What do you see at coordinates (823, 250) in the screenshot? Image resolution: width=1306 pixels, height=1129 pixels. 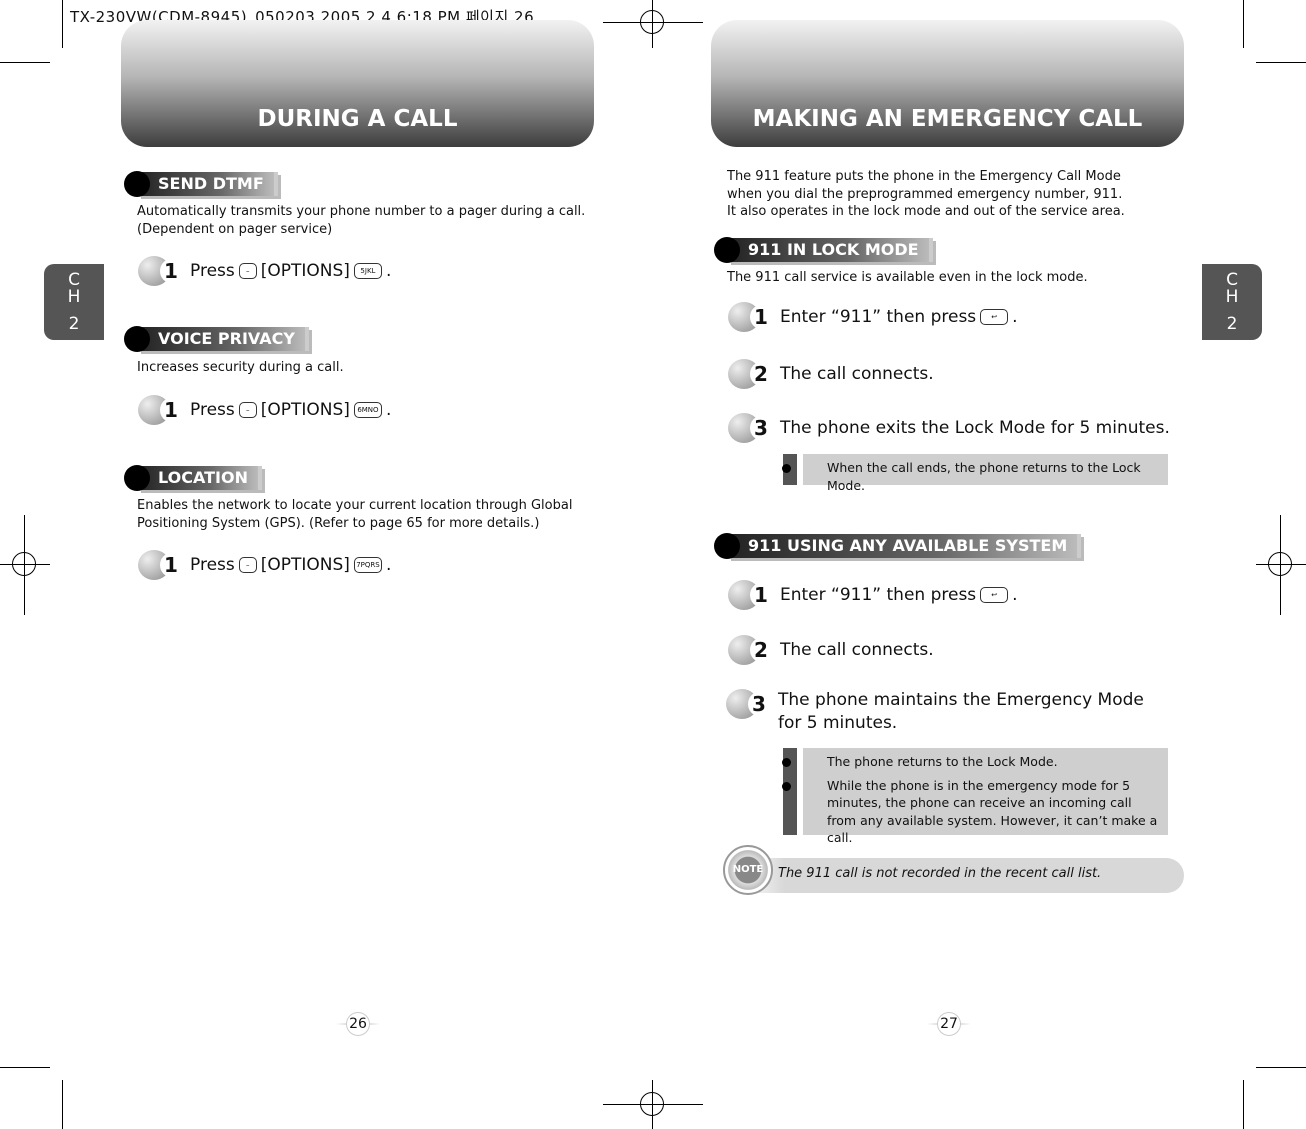 I see `section-911-lock-mode: 911 IN LOCK MODE` at bounding box center [823, 250].